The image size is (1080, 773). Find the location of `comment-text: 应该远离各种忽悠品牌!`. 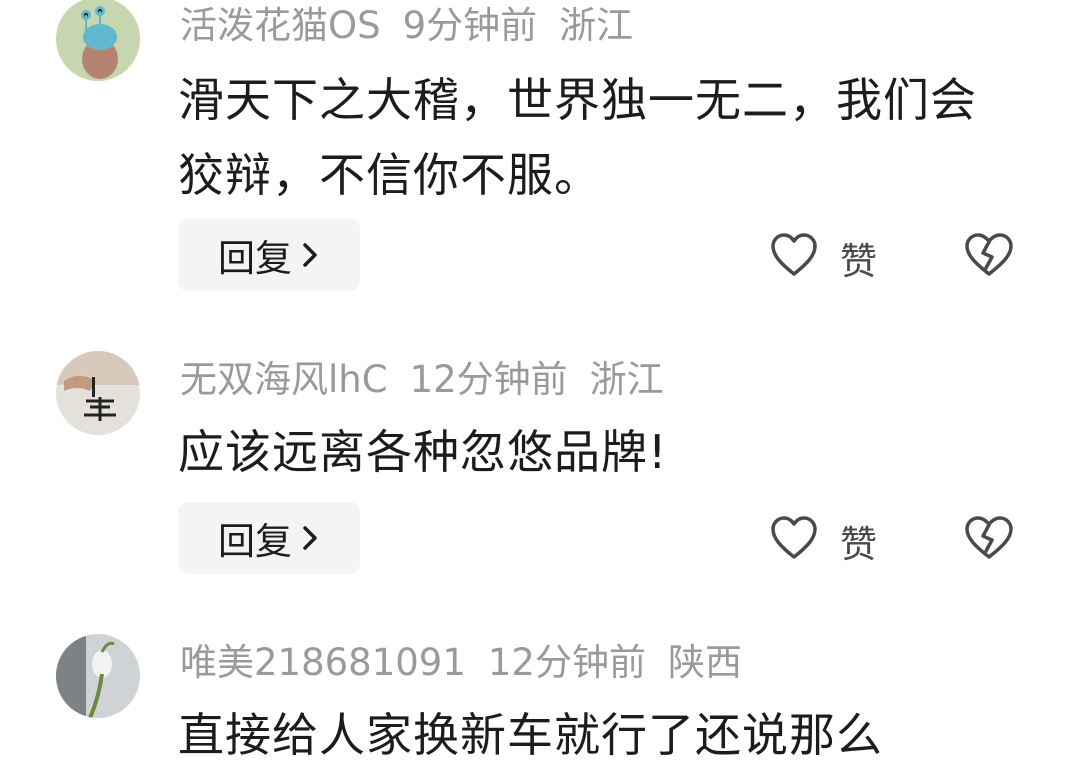

comment-text: 应该远离各种忽悠品牌! is located at coordinates (423, 452).